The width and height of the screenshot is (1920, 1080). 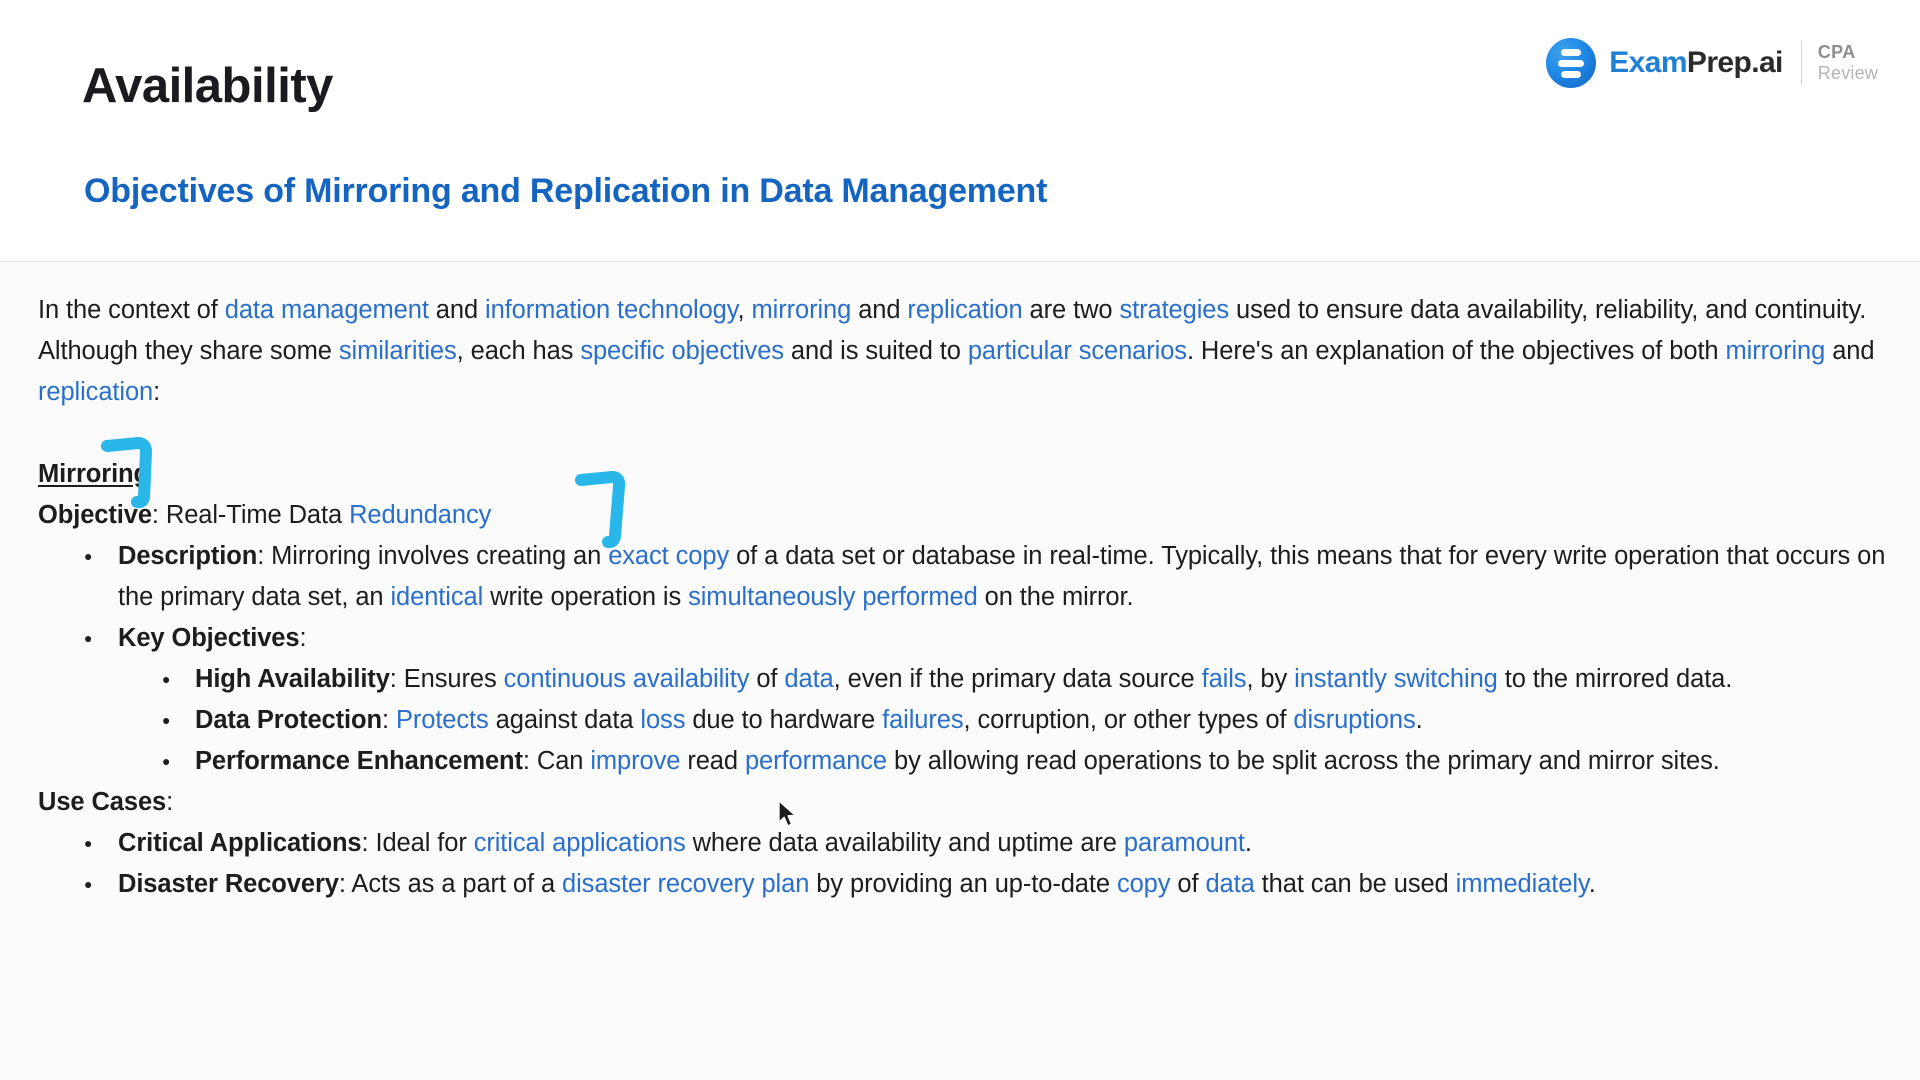 I want to click on link-strategies: strategies, so click(x=1174, y=310).